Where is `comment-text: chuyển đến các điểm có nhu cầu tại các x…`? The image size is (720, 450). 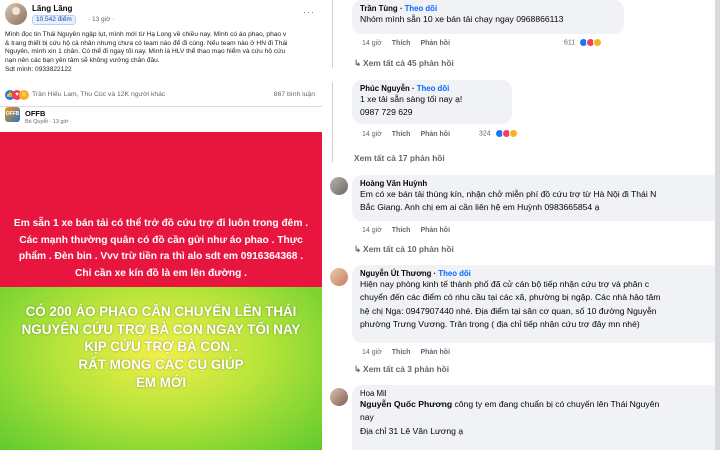
comment-text: chuyển đến các điểm có nhu cầu tại các x… is located at coordinates (510, 297).